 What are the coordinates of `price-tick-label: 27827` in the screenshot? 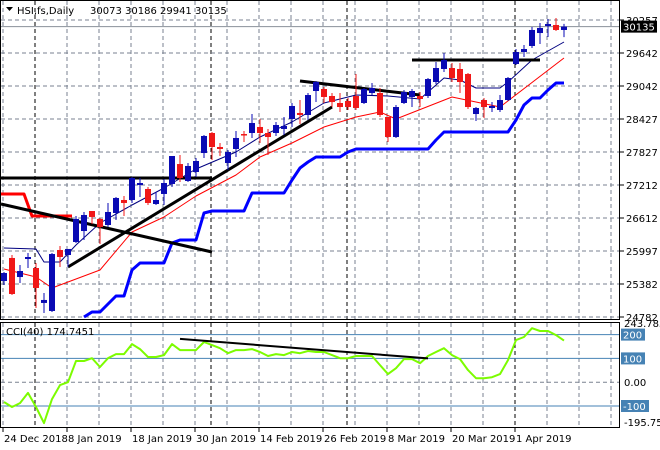 It's located at (642, 153).